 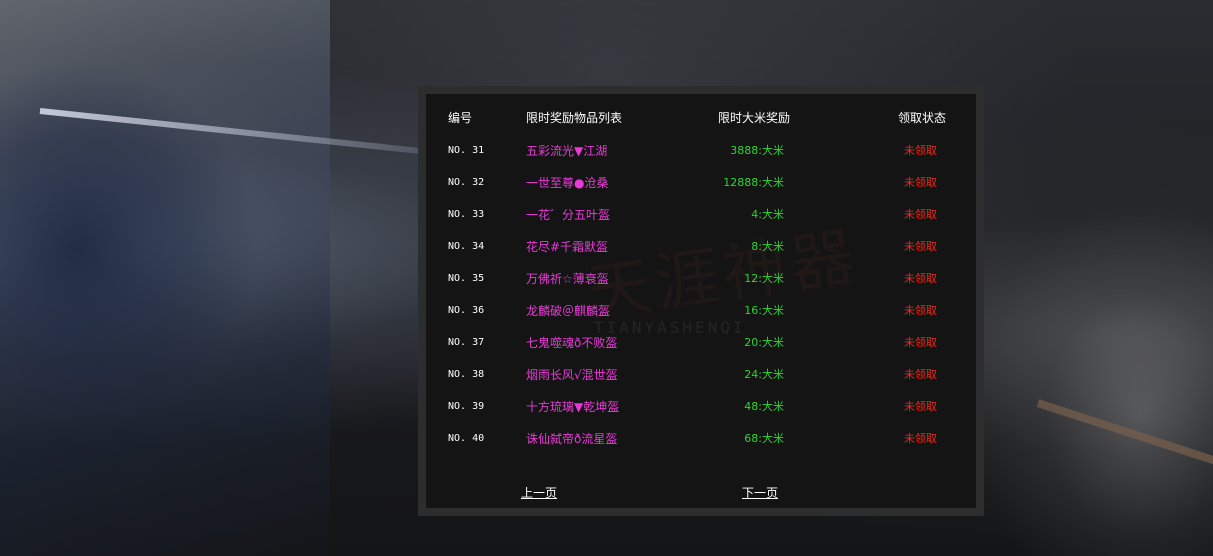 What do you see at coordinates (701, 183) in the screenshot?
I see `table-row: NO. 32 一世至尊●沧桑 12888:大米 未领取` at bounding box center [701, 183].